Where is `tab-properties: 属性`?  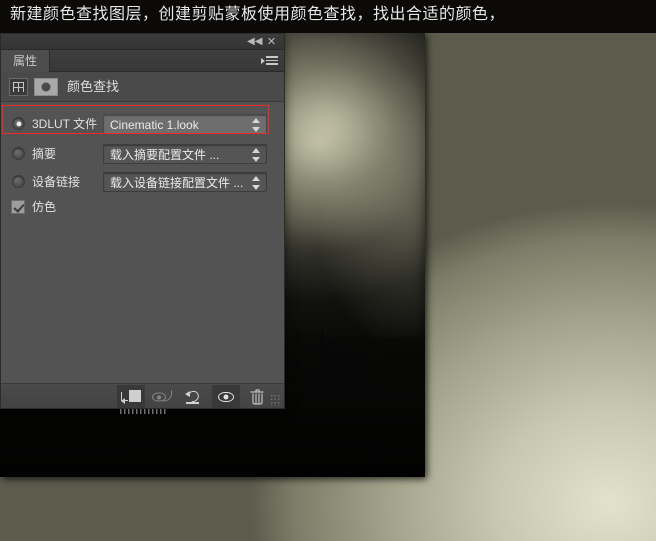 tab-properties: 属性 is located at coordinates (26, 61).